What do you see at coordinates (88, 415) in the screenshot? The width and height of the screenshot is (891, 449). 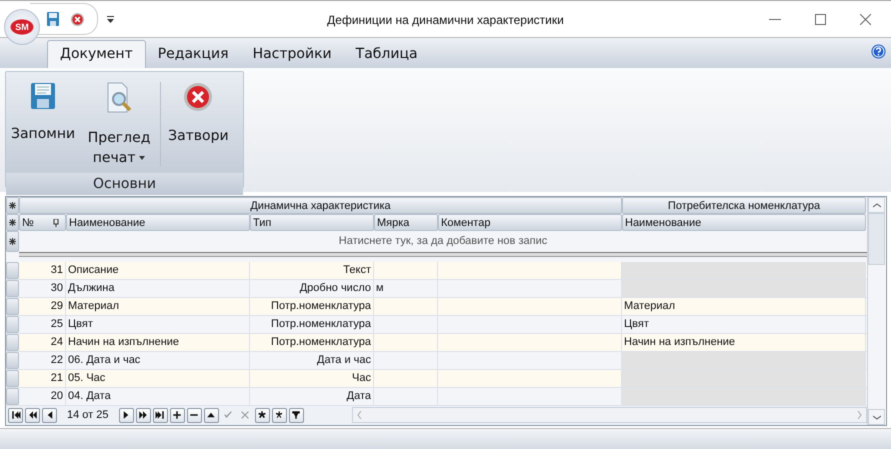 I see `record-position: 14 от 25` at bounding box center [88, 415].